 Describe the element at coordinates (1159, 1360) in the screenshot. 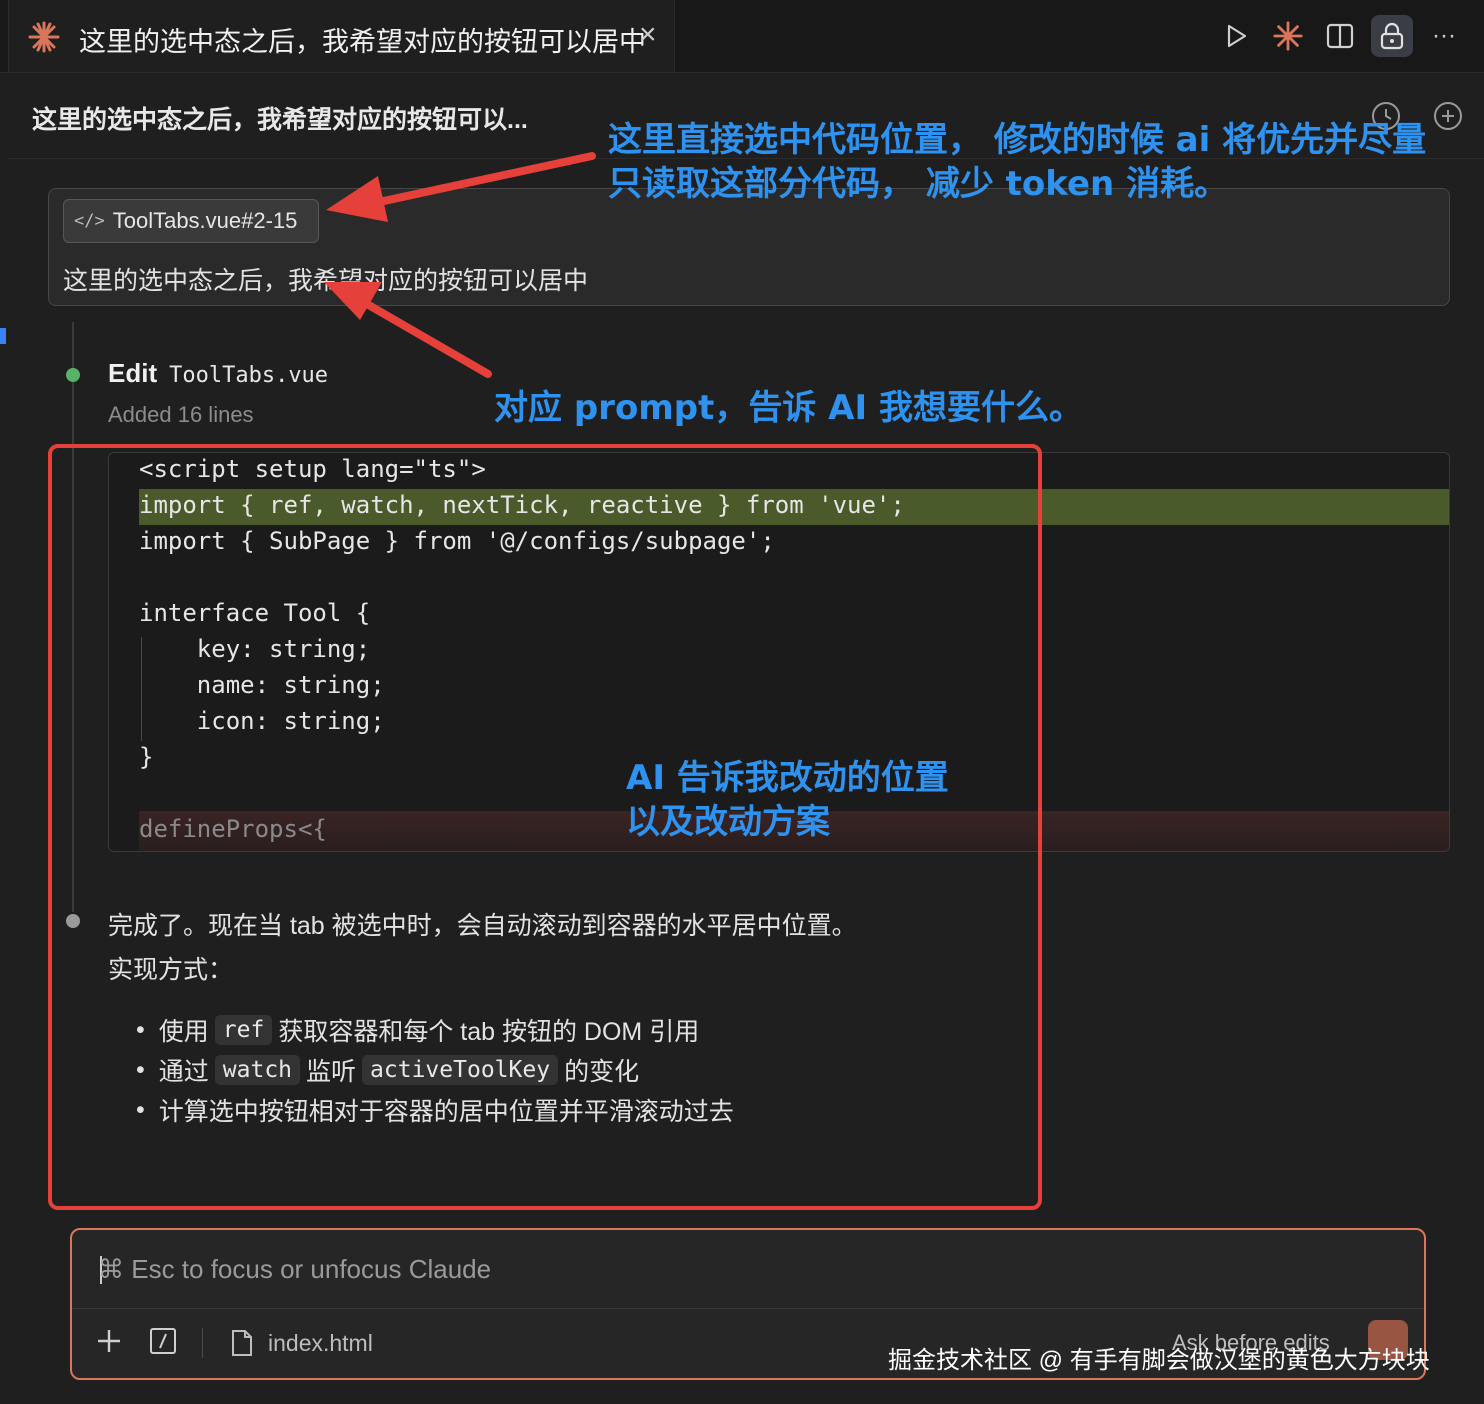

I see `watermark: 掘金技术社区 @ 有手有脚会做汉堡的黄色大方块块` at that location.